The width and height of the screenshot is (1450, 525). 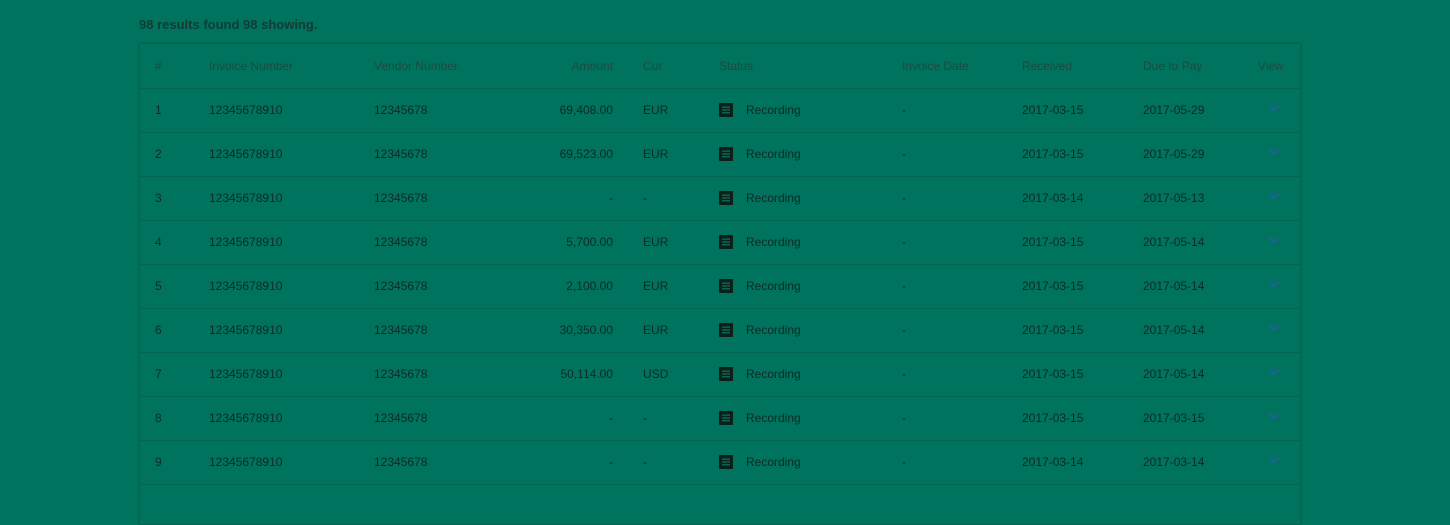 What do you see at coordinates (1174, 198) in the screenshot?
I see `due-to-pay-date: 2017-05-13` at bounding box center [1174, 198].